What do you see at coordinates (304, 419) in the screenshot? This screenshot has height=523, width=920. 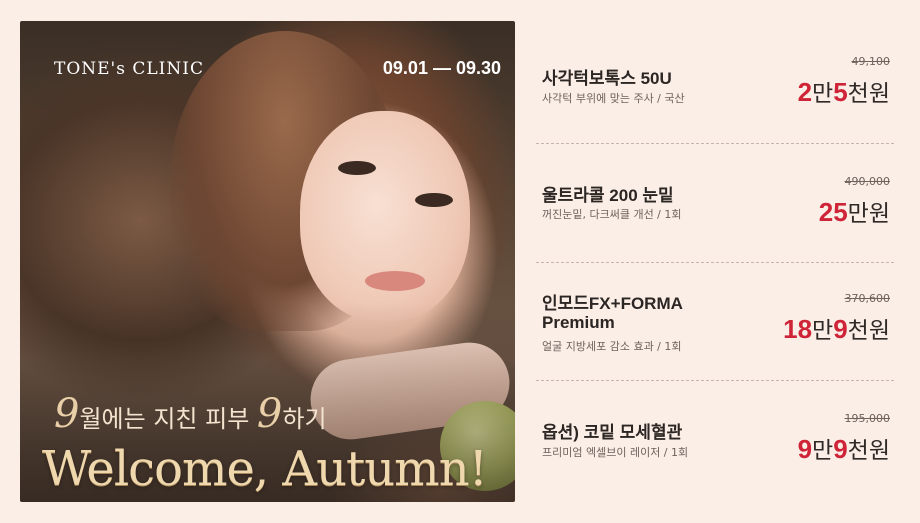 I see `tagline-end: 하기` at bounding box center [304, 419].